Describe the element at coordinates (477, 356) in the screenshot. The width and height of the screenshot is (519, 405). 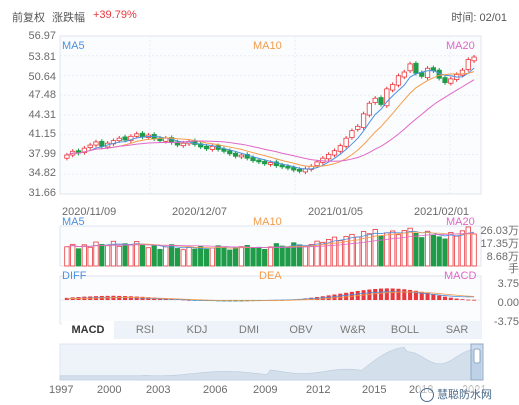
I see `range-grip` at that location.